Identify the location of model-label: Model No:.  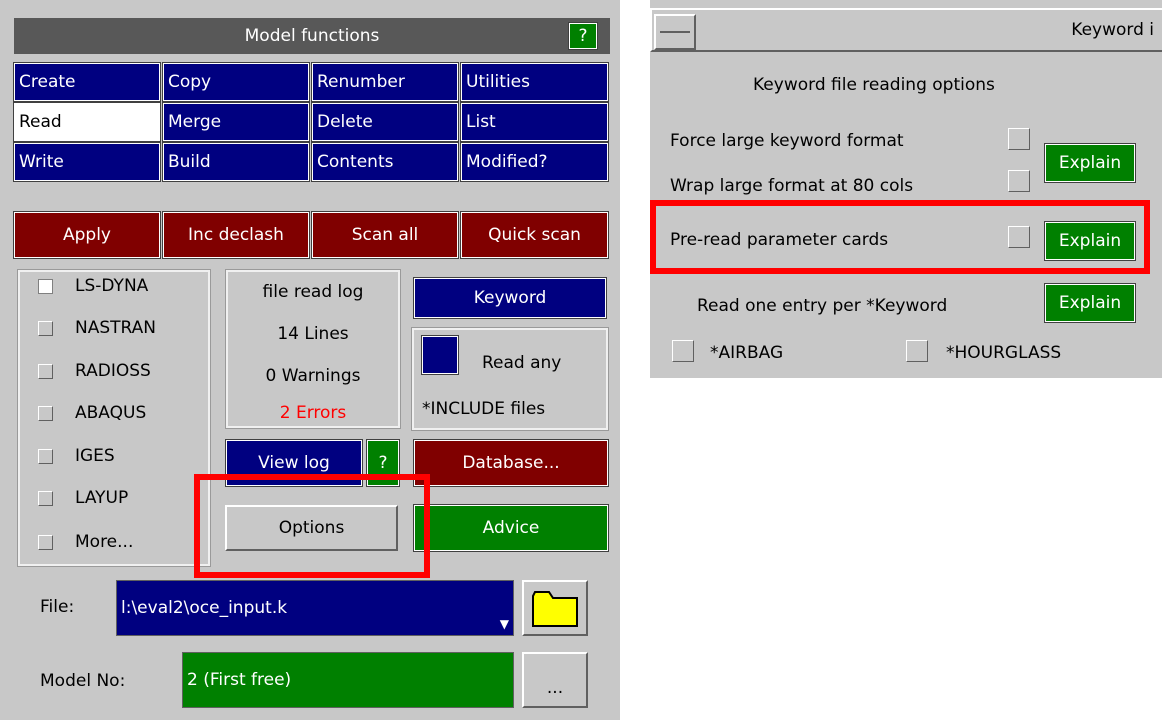
(83, 681).